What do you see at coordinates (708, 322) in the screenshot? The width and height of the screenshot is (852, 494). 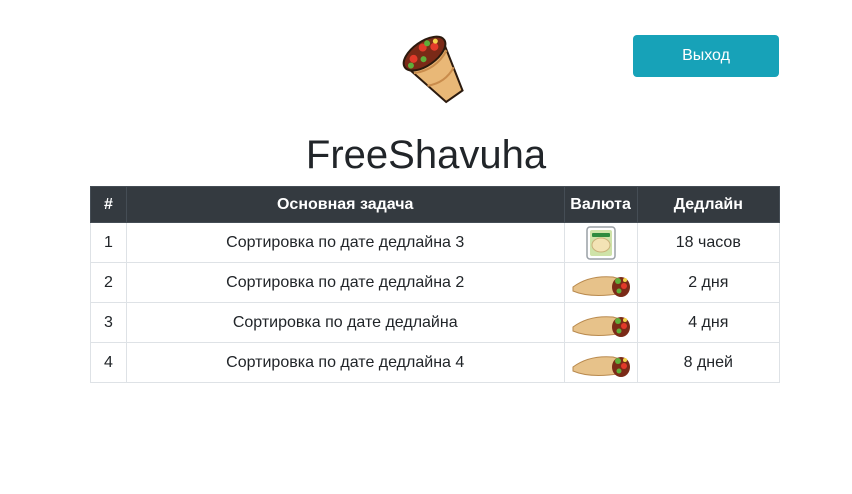 I see `deadline: 4 дня` at bounding box center [708, 322].